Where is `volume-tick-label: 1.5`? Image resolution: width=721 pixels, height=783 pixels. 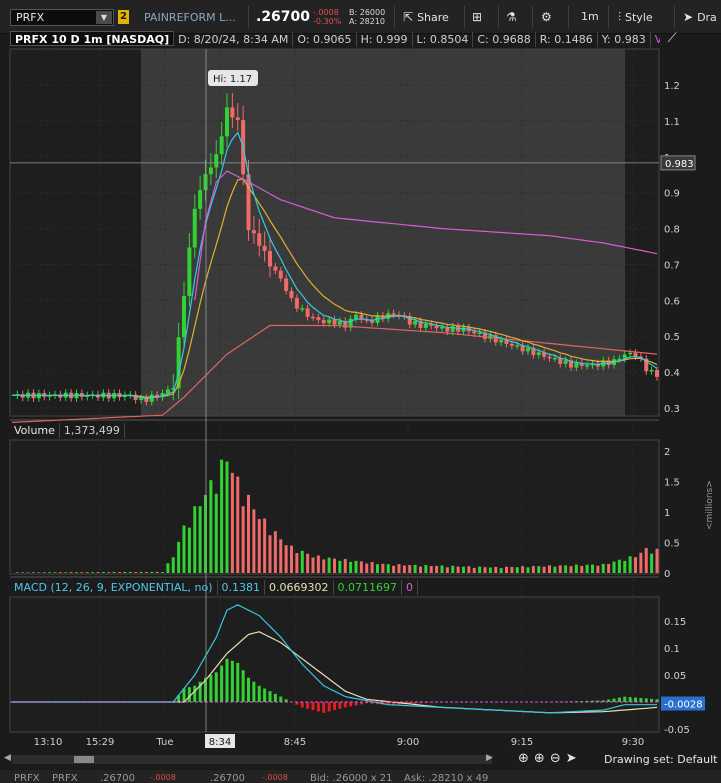 volume-tick-label: 1.5 is located at coordinates (672, 483).